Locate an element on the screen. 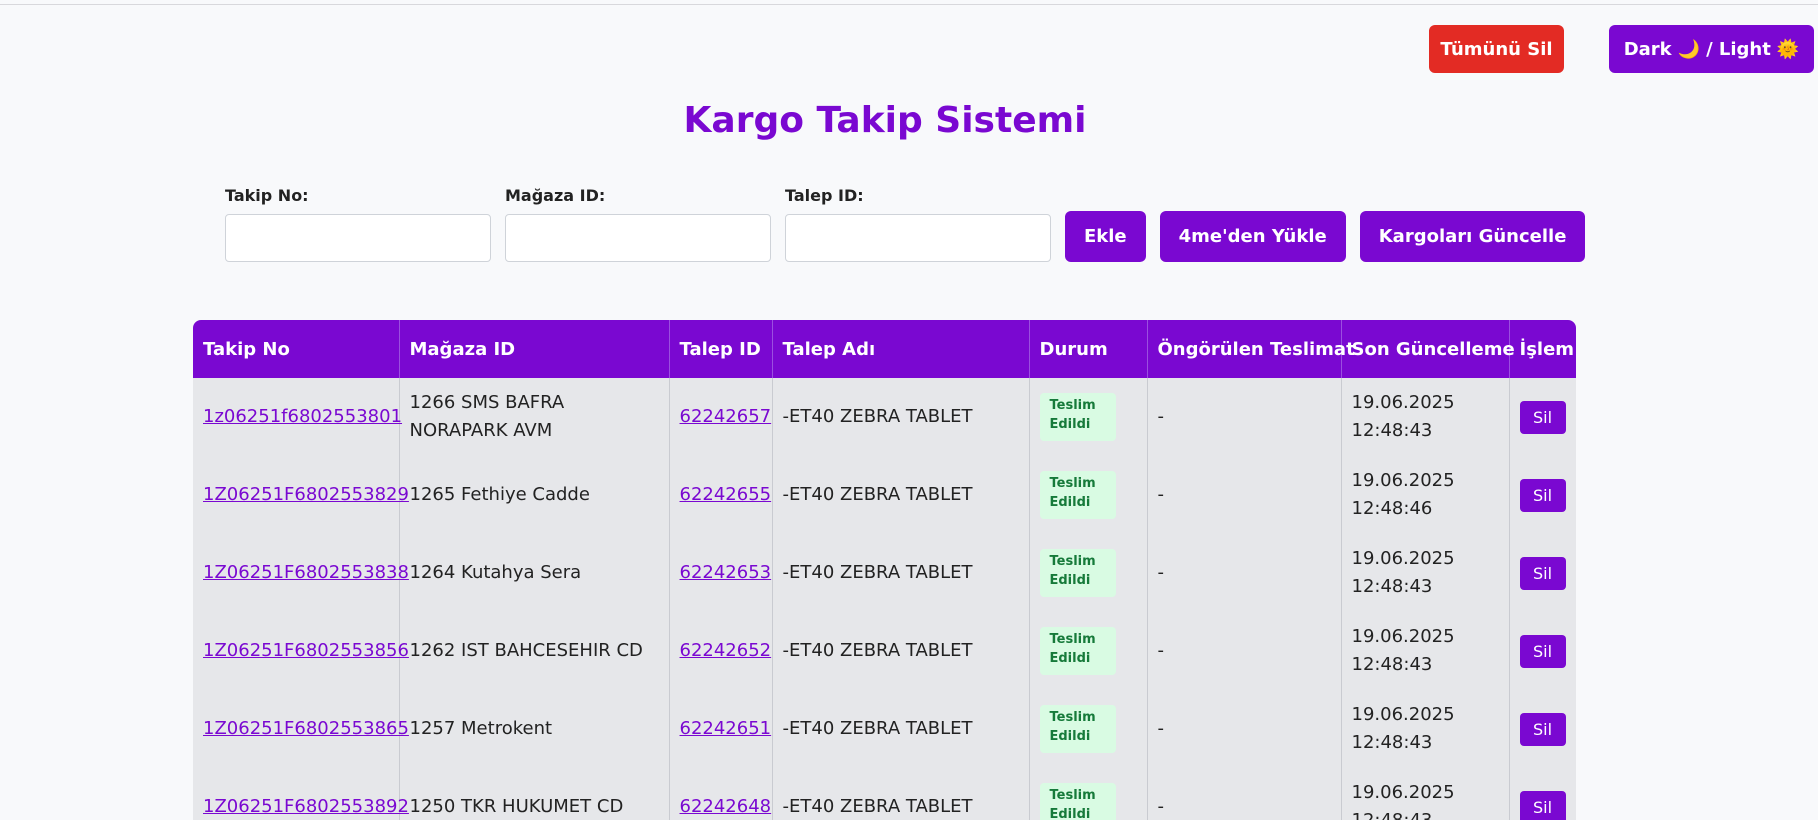  tracking-link: 1z06251f6802553801 is located at coordinates (302, 416).